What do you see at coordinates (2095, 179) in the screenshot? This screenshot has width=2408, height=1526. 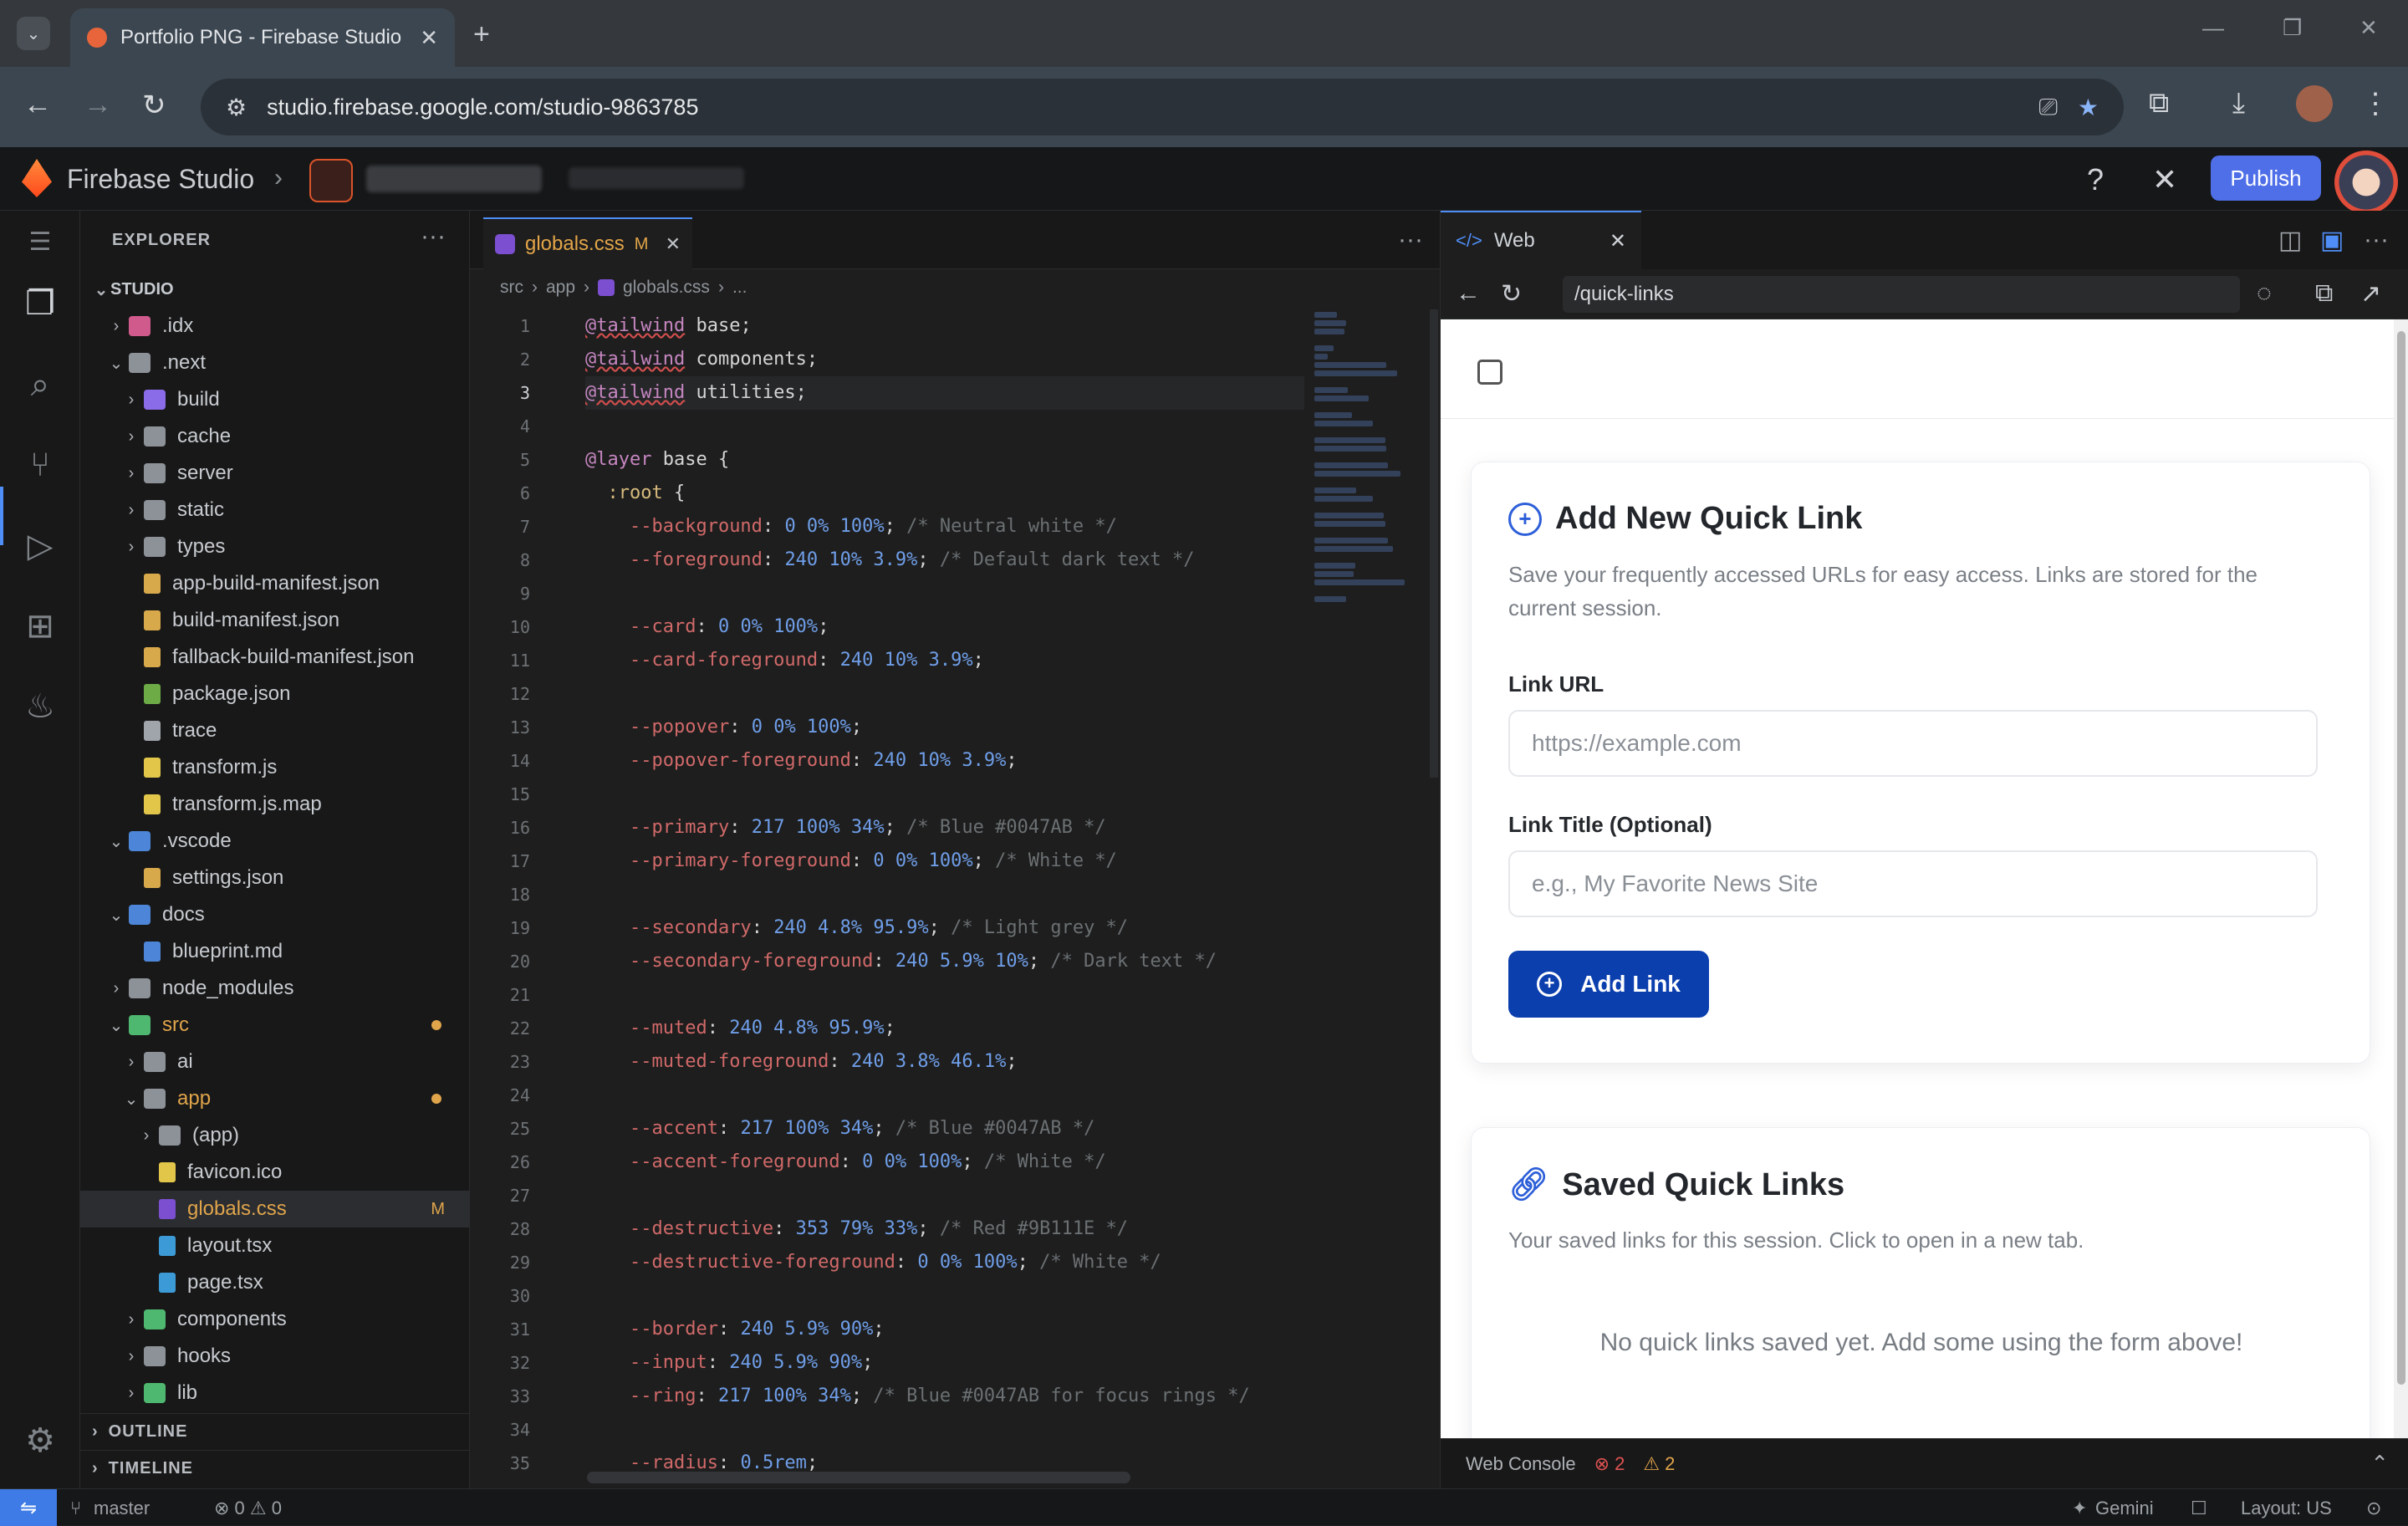 I see `help-icon: ?` at bounding box center [2095, 179].